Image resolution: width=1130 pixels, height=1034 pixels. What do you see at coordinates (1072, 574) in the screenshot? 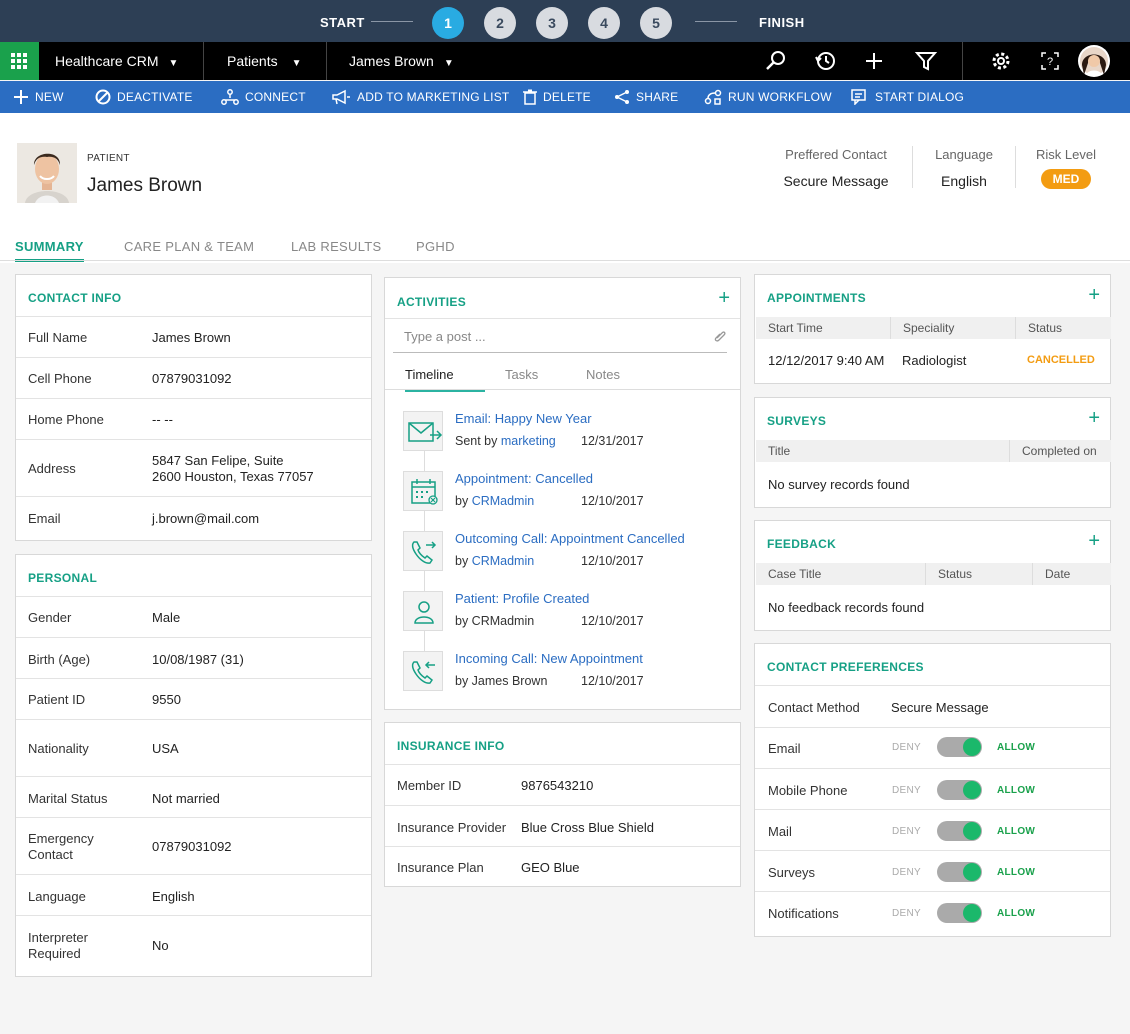
I see `column-header-date: Date` at bounding box center [1072, 574].